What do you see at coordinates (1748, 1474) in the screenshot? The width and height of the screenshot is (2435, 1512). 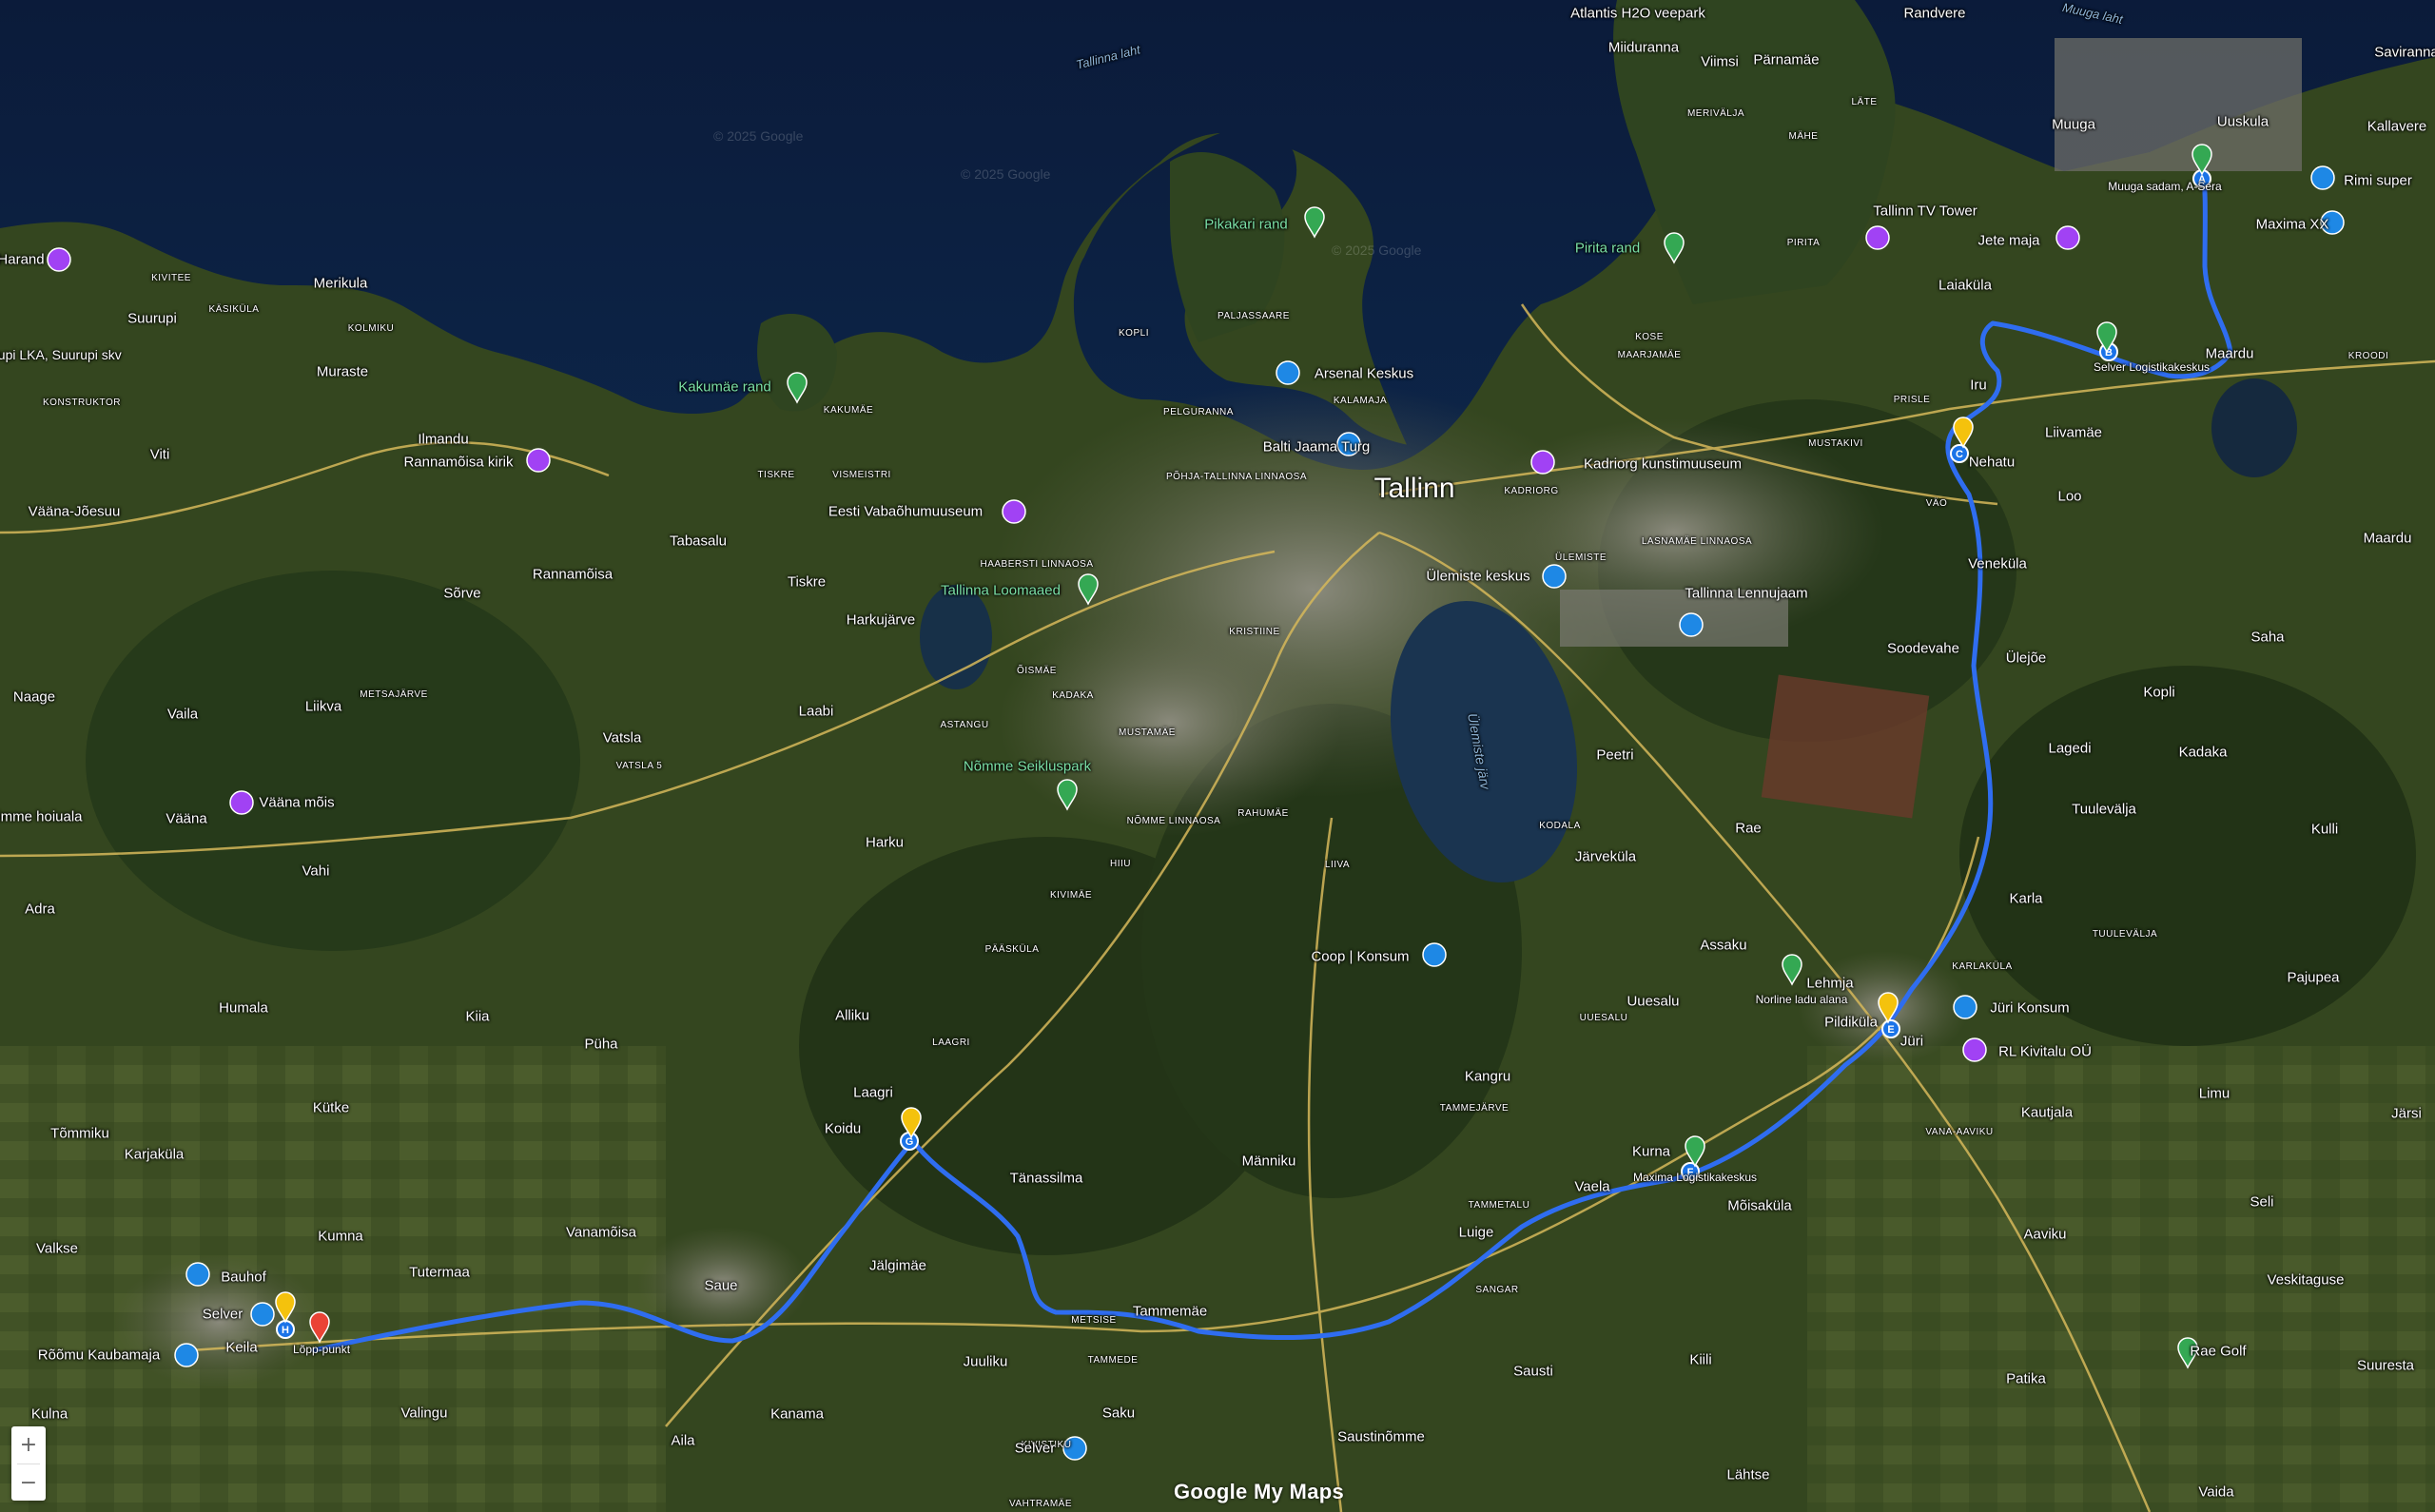 I see `place-label: Lähtse` at bounding box center [1748, 1474].